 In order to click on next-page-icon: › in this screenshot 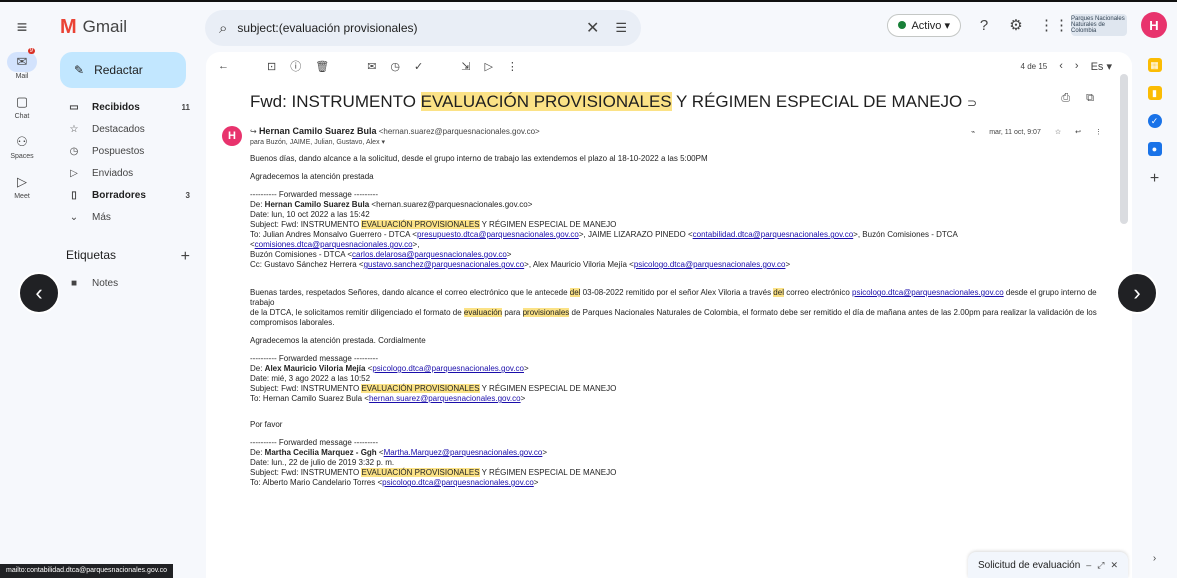, I will do `click(1077, 66)`.